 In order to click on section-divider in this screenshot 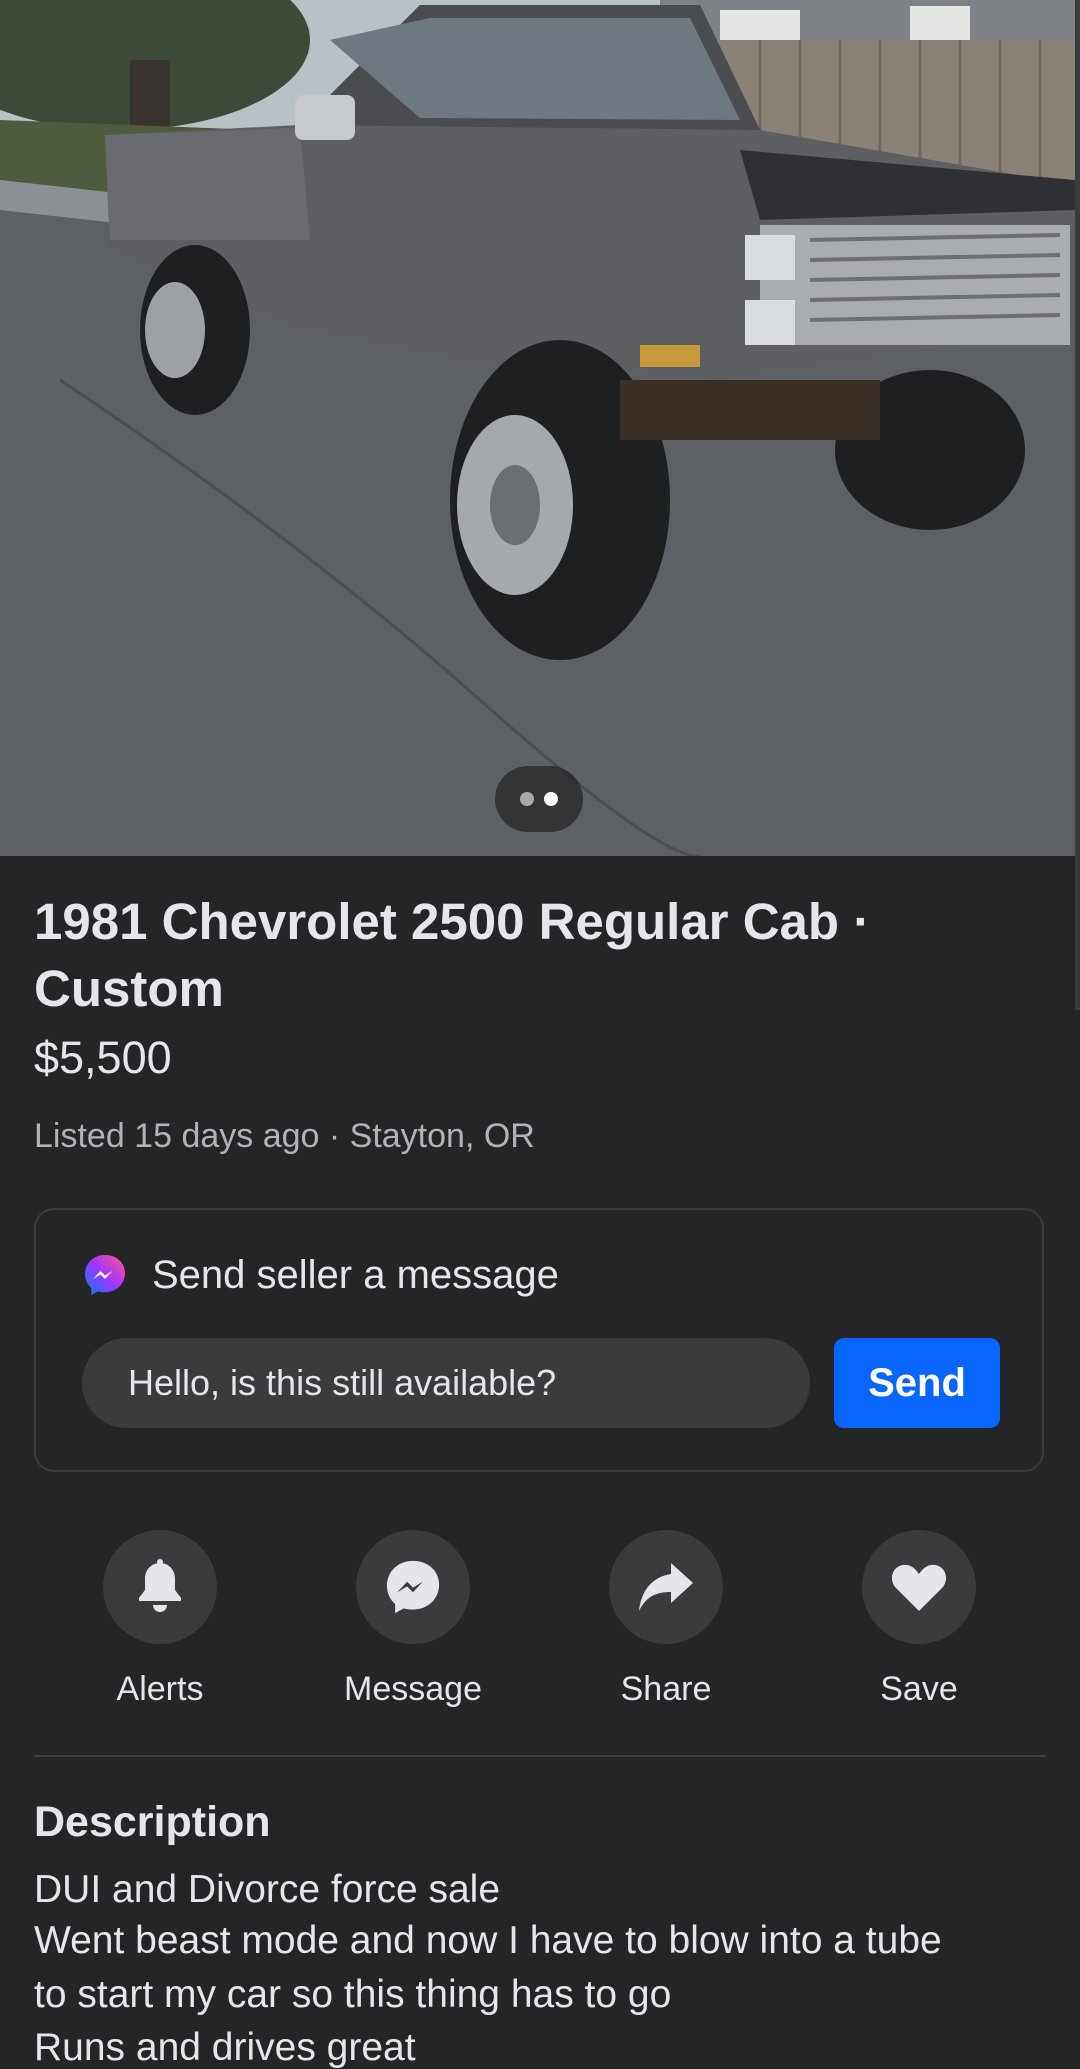, I will do `click(540, 1756)`.